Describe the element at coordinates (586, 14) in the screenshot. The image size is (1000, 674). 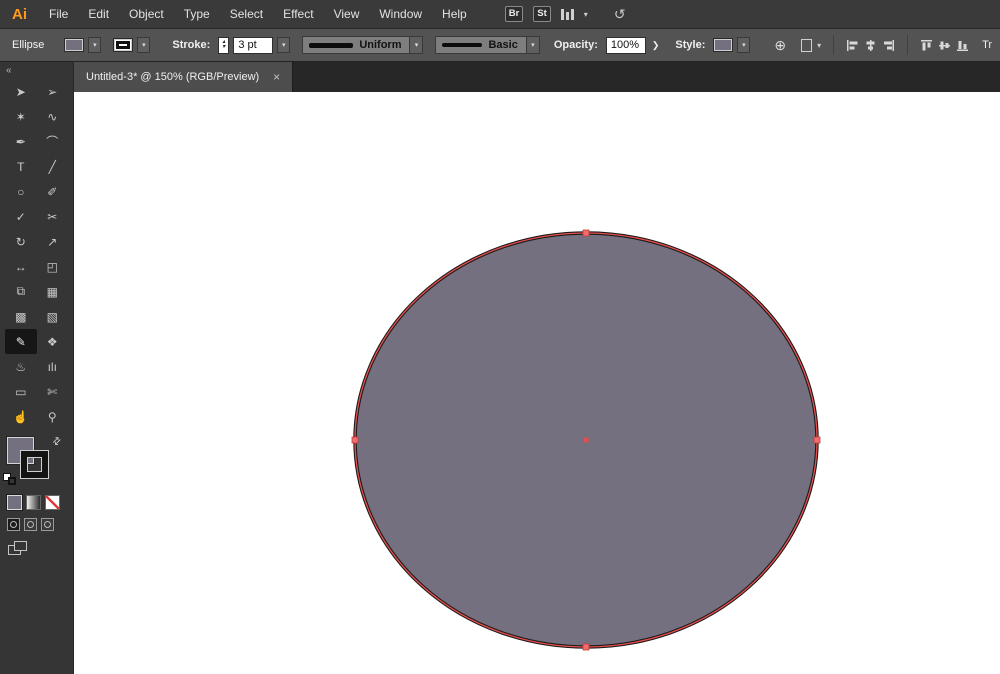
I see `chevron-down-icon: ▾` at that location.